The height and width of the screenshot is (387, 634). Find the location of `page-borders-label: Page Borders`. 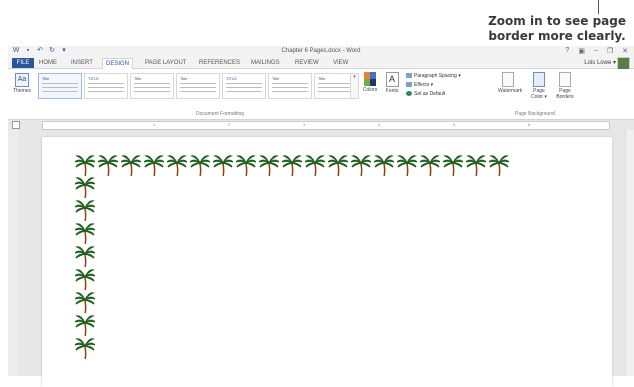

page-borders-label: Page Borders is located at coordinates (565, 94).